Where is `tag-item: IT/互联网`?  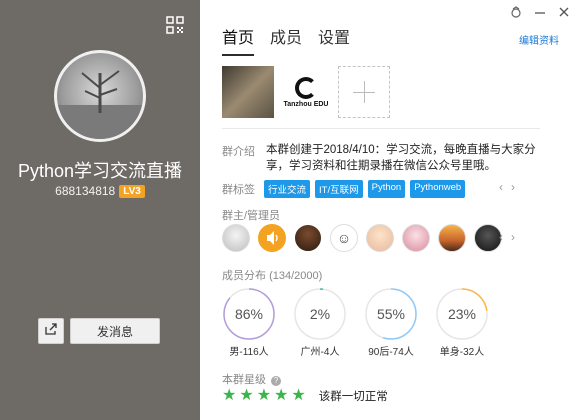
tag-item: IT/互联网 is located at coordinates (339, 189).